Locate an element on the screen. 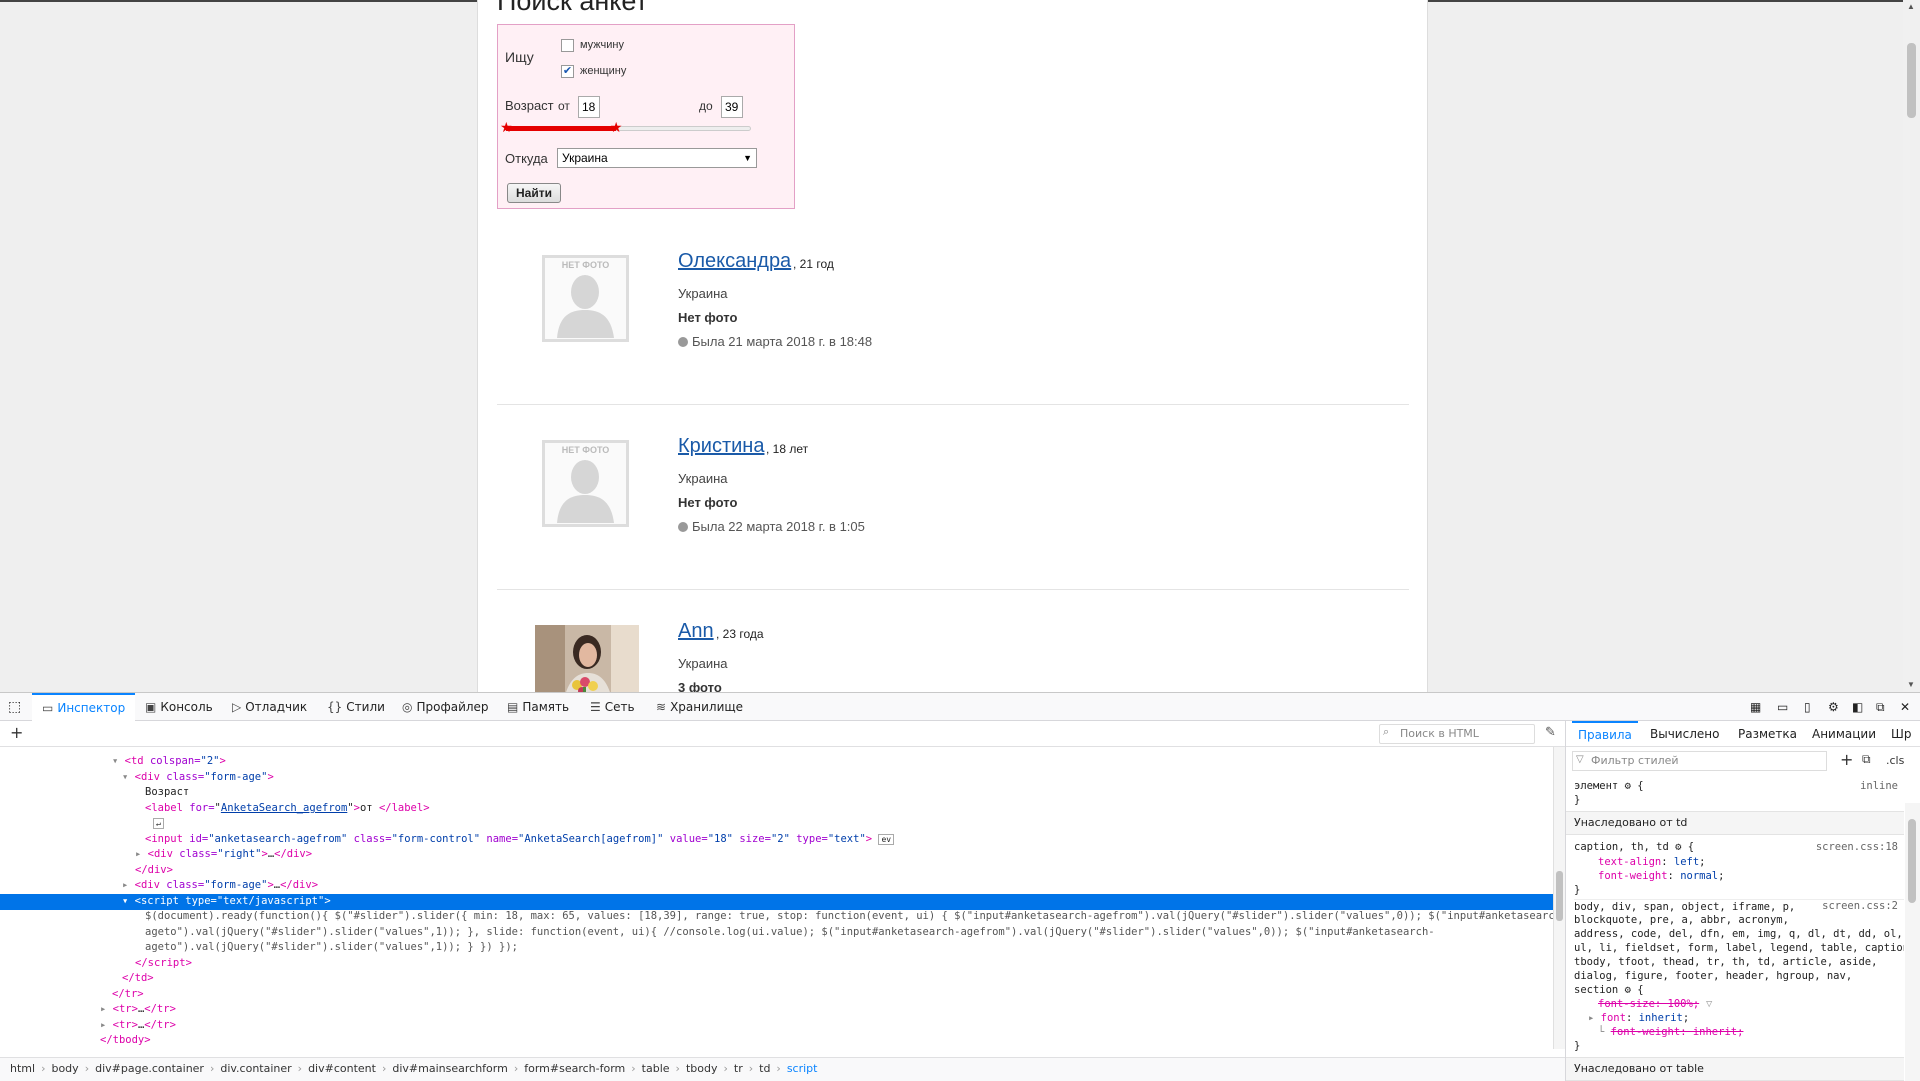 The image size is (1920, 1081). attr-link: AnketaSearch_agefrom is located at coordinates (284, 808).